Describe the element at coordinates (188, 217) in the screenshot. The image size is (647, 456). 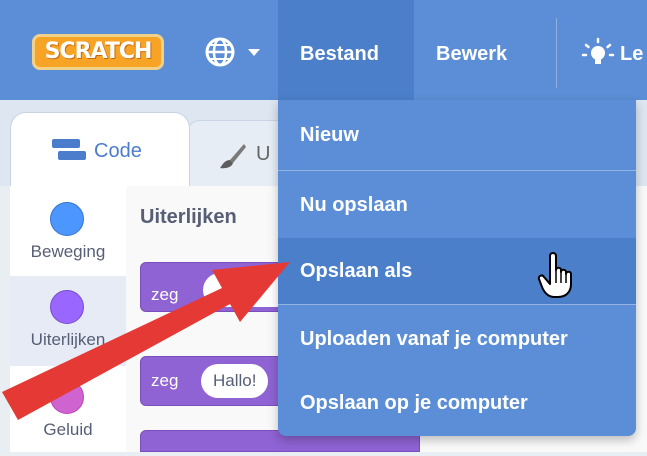
I see `palette-section-title: Uiterlijken` at that location.